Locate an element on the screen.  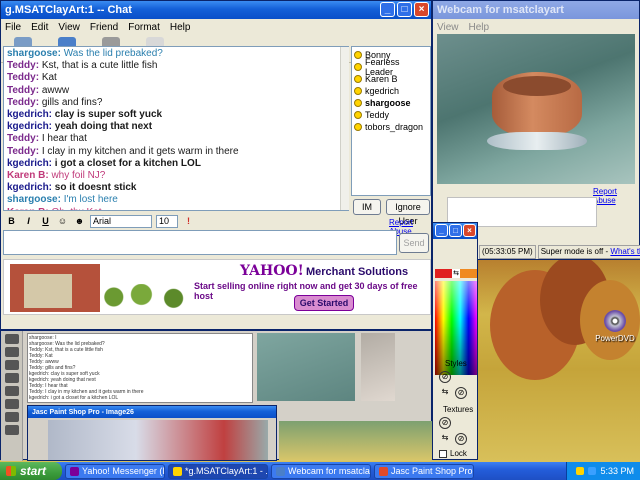
task-app-icon is located at coordinates (177, 471).